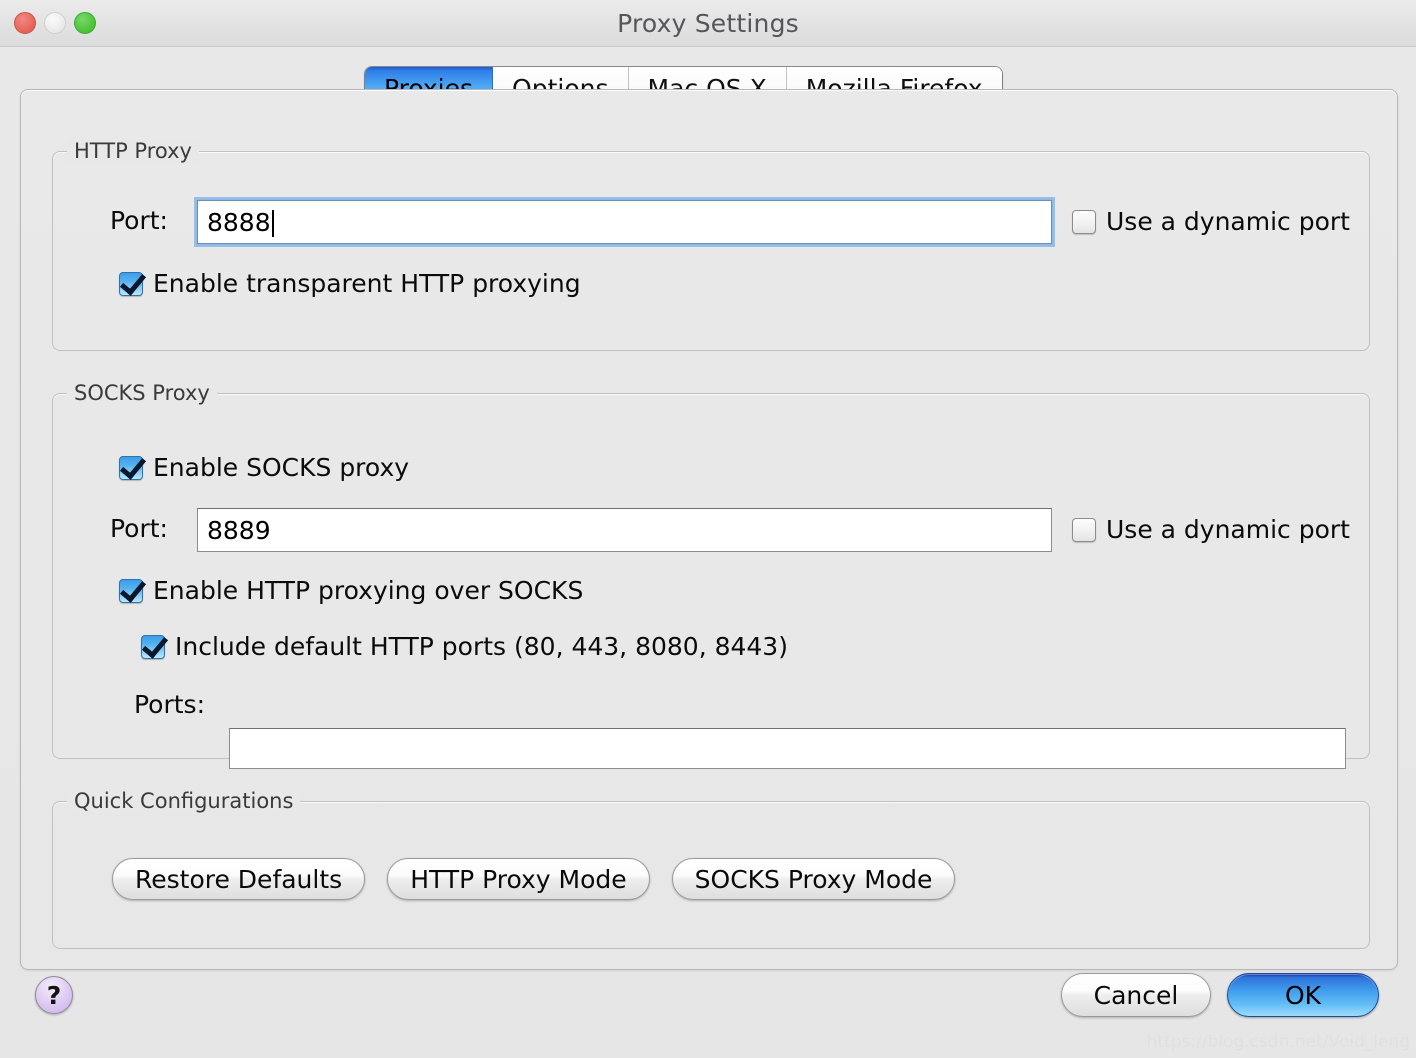  What do you see at coordinates (184, 801) in the screenshot?
I see `quick-configurations-group-title: Quick Configurations` at bounding box center [184, 801].